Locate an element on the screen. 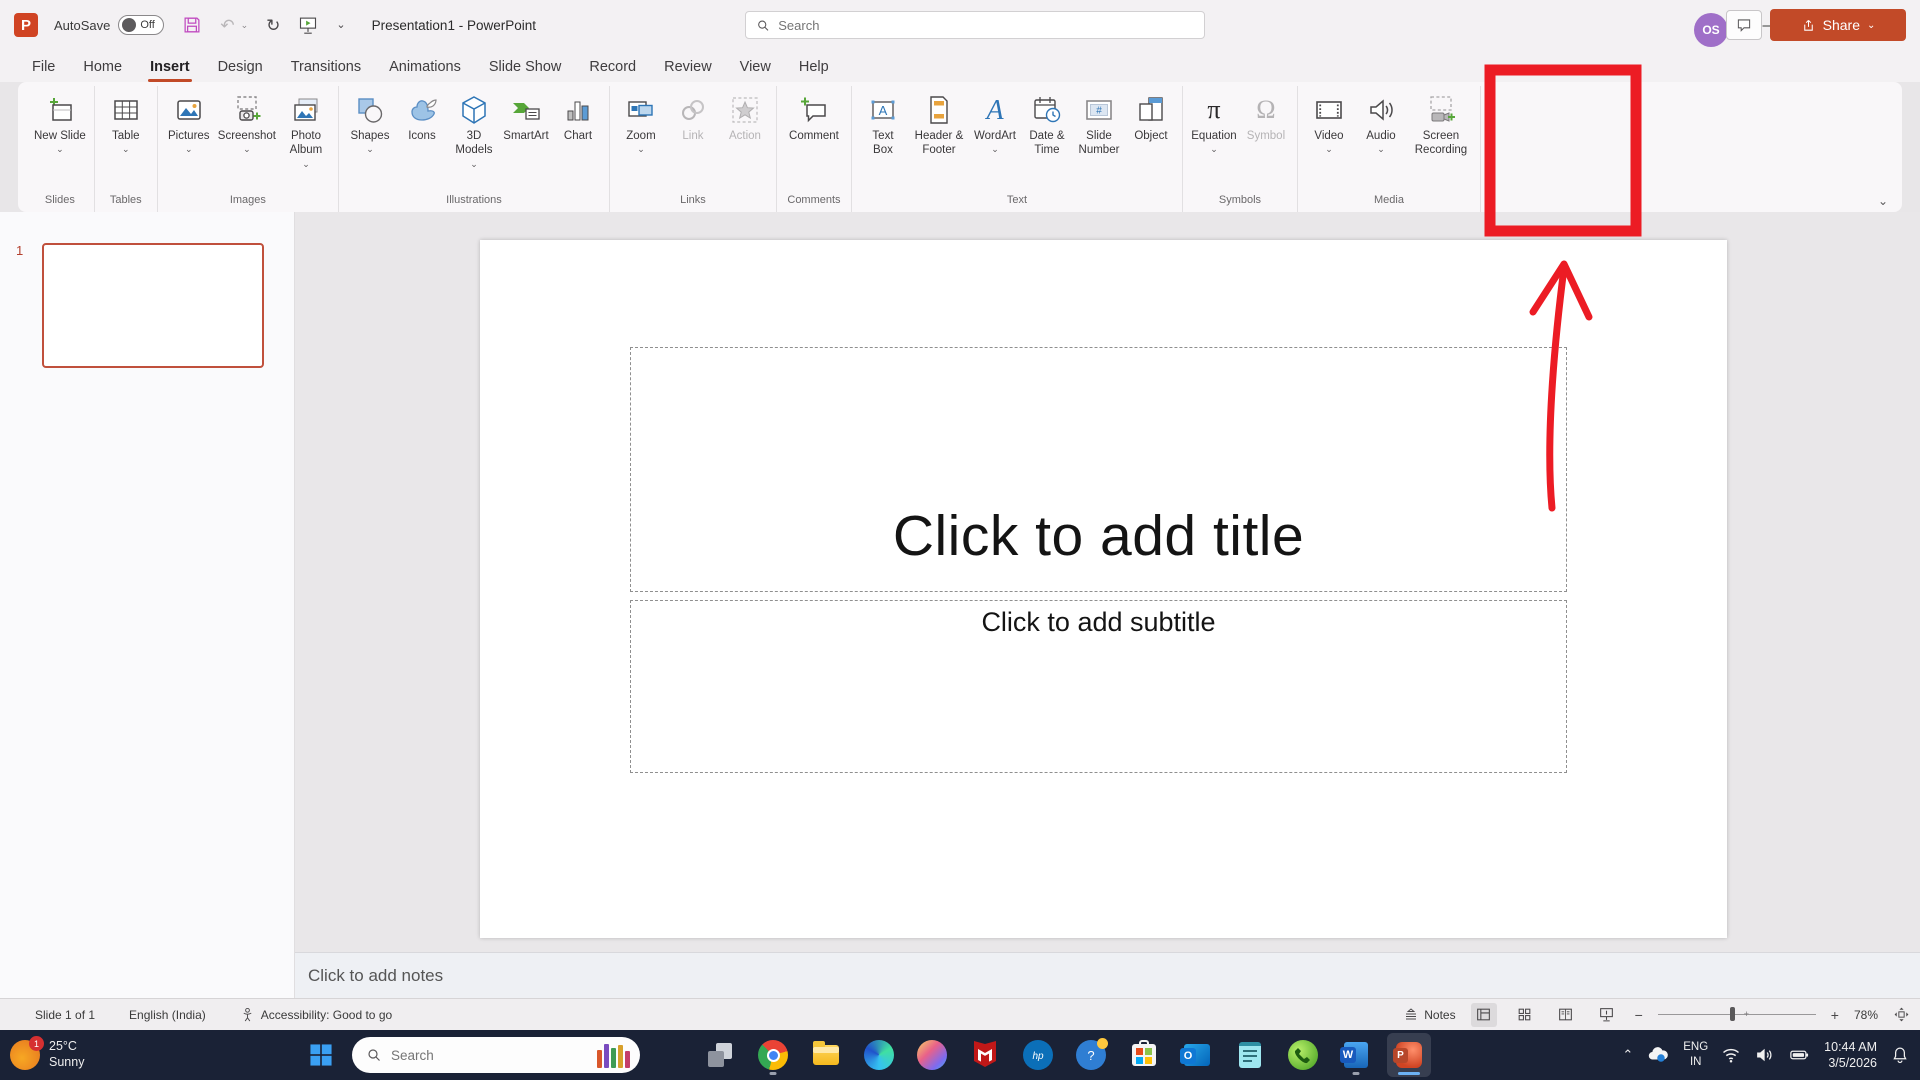 Image resolution: width=1920 pixels, height=1080 pixels. zoom-in-button: + is located at coordinates (1835, 1015).